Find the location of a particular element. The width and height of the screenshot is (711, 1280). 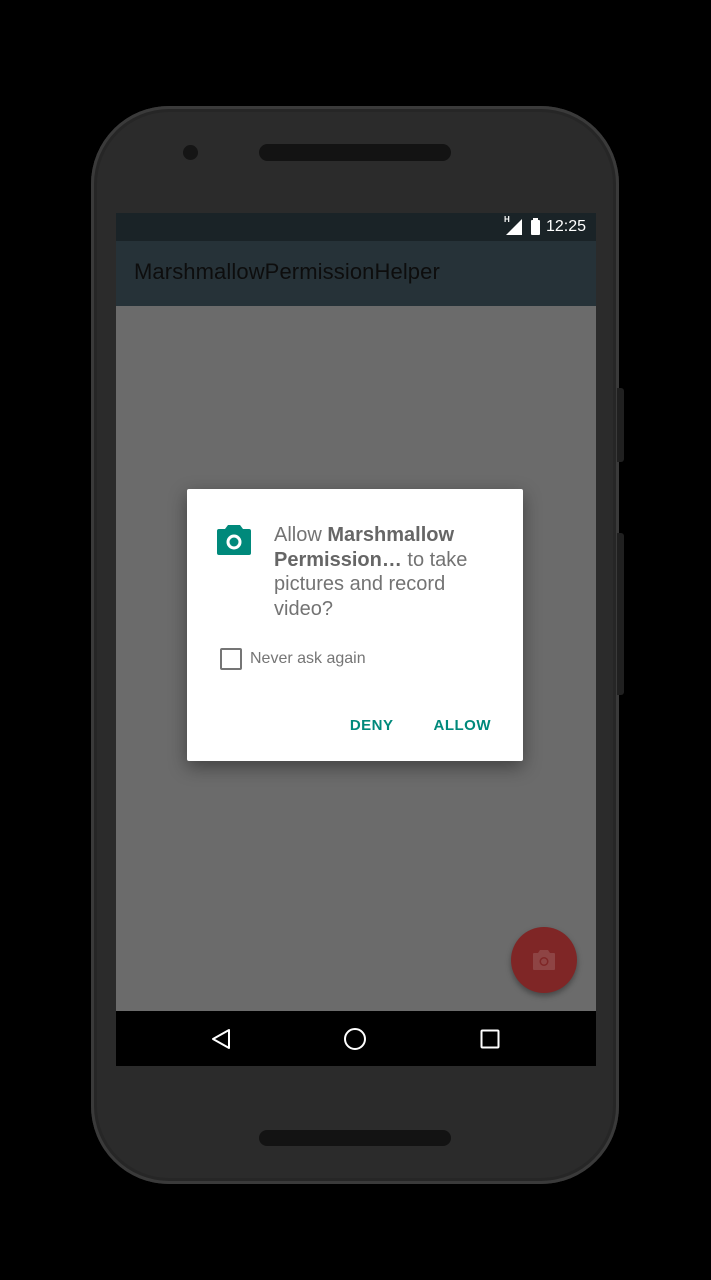

recents-button is located at coordinates (490, 1039).